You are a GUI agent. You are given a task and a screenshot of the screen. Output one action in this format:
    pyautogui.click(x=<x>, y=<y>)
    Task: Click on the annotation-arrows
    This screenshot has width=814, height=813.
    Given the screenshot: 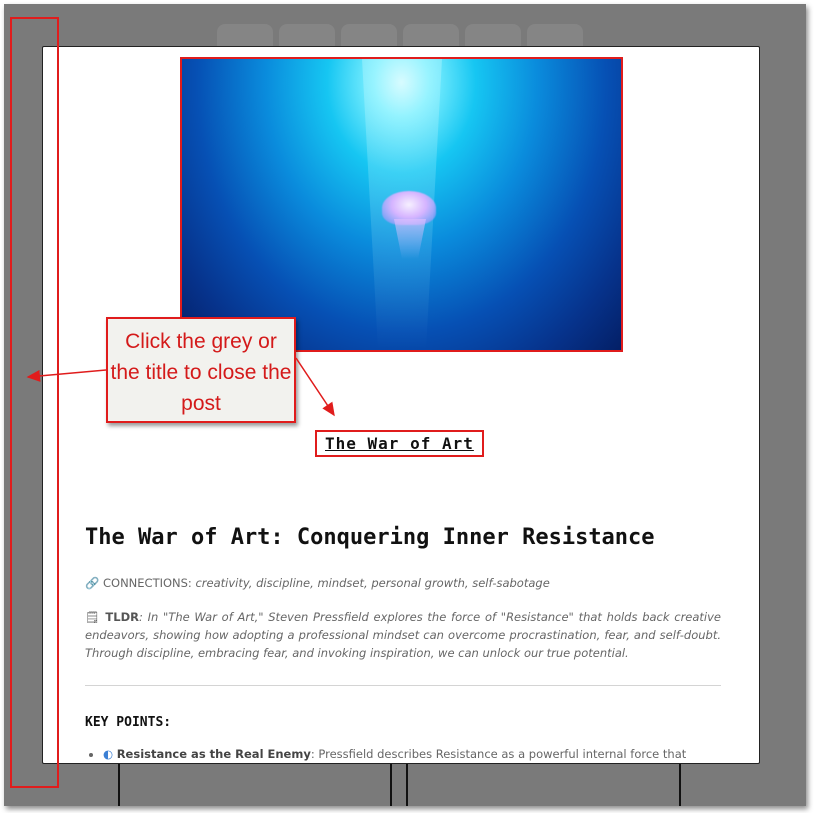 What is the action you would take?
    pyautogui.click(x=180, y=387)
    